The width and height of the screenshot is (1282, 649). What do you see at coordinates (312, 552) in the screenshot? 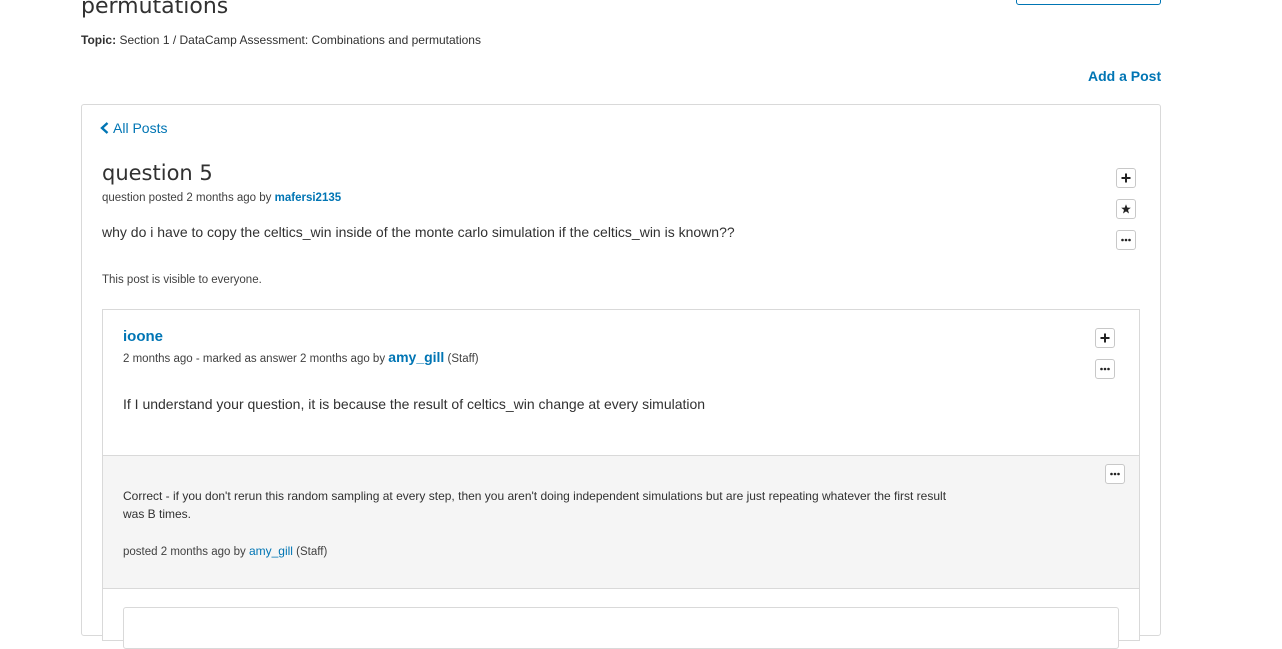
I see `comment-author-role: (Staff)` at bounding box center [312, 552].